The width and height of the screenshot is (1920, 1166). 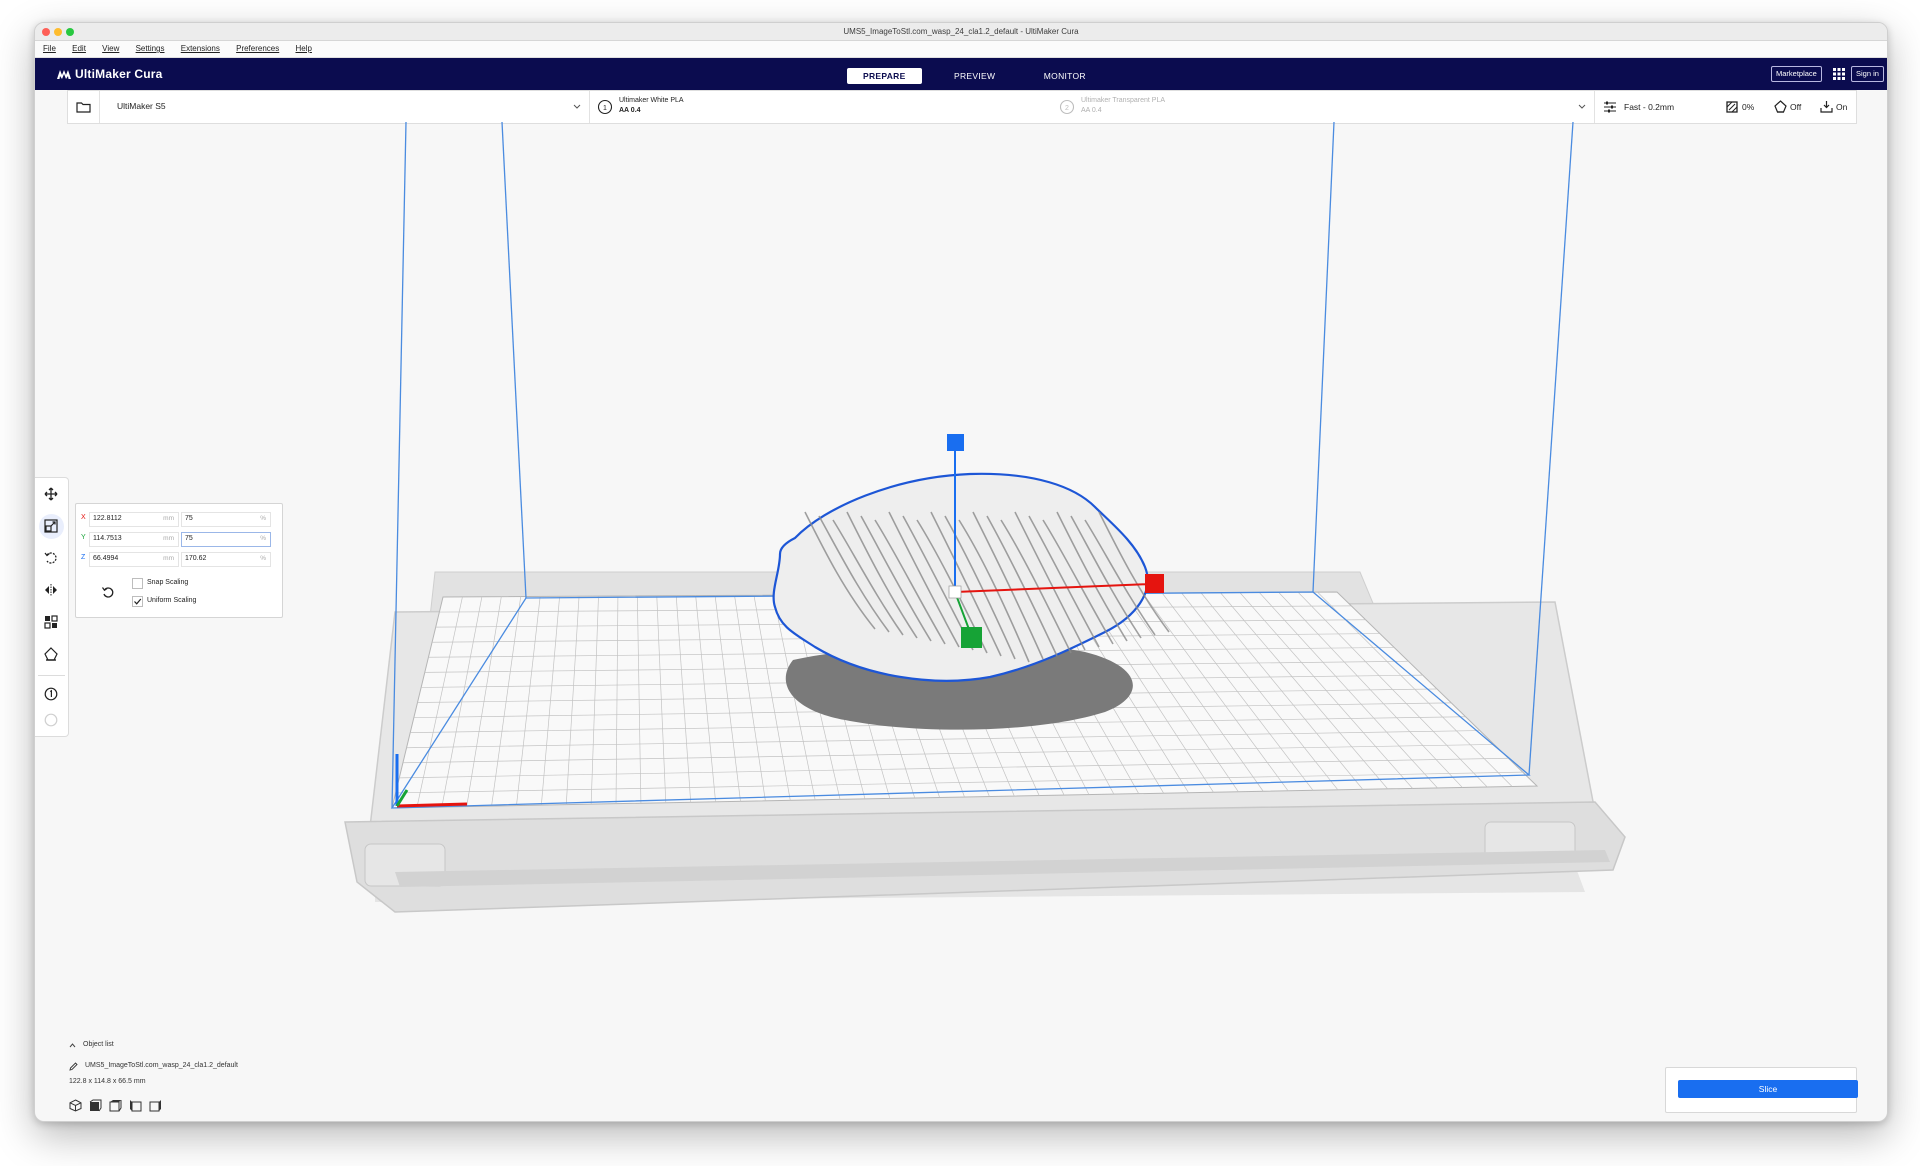 What do you see at coordinates (83, 537) in the screenshot?
I see `axis-label-y: Y` at bounding box center [83, 537].